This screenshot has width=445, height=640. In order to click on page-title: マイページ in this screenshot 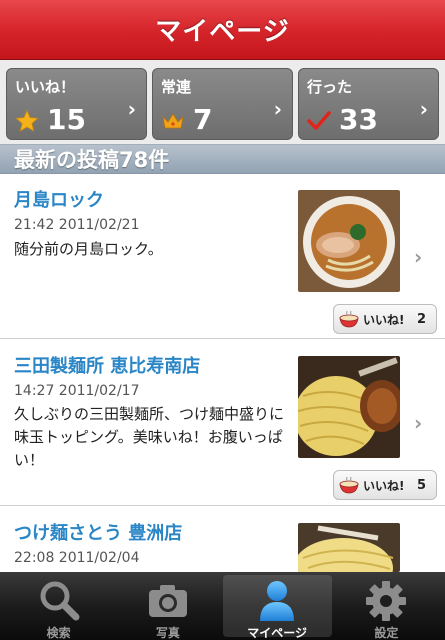, I will do `click(222, 32)`.